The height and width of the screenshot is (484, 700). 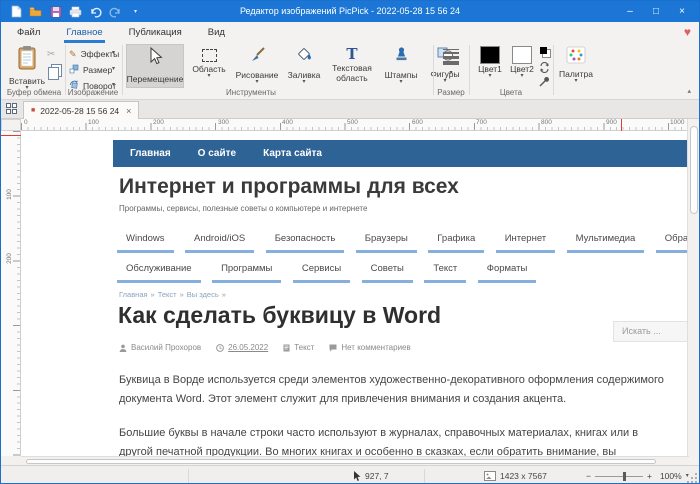 What do you see at coordinates (525, 241) in the screenshot?
I see `webpage-menu-item: Интернет` at bounding box center [525, 241].